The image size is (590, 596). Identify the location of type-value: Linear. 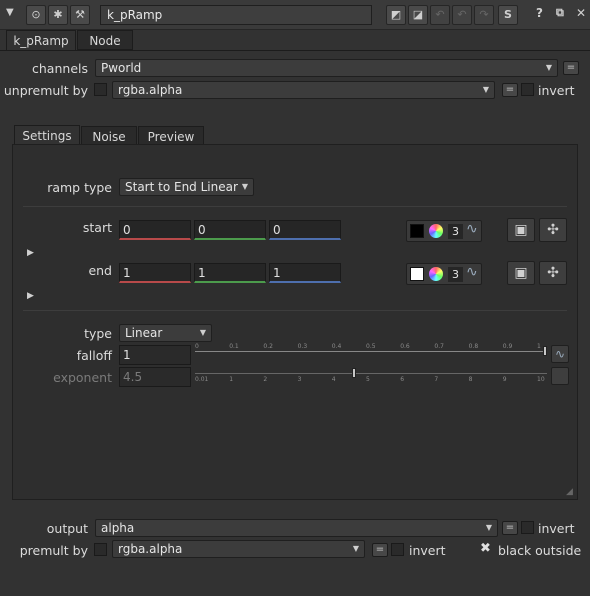
(144, 333).